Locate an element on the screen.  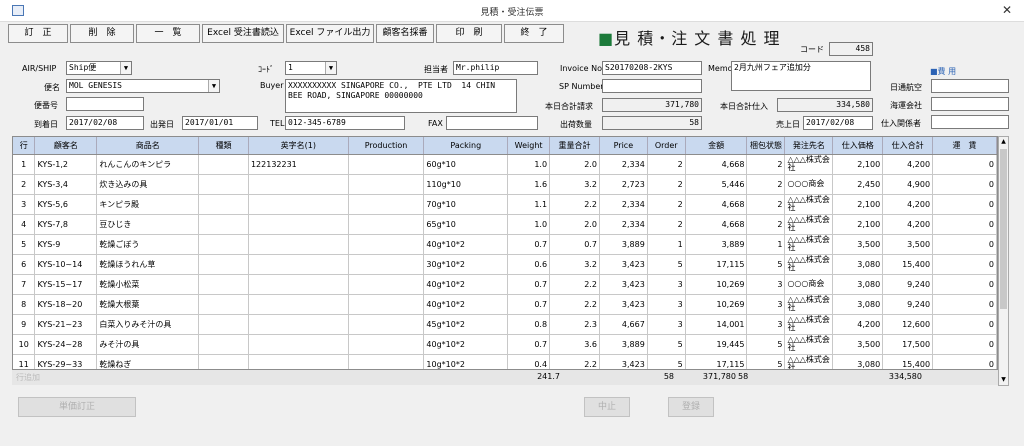
sales-date-field: 2017/02/08 is located at coordinates (838, 123).